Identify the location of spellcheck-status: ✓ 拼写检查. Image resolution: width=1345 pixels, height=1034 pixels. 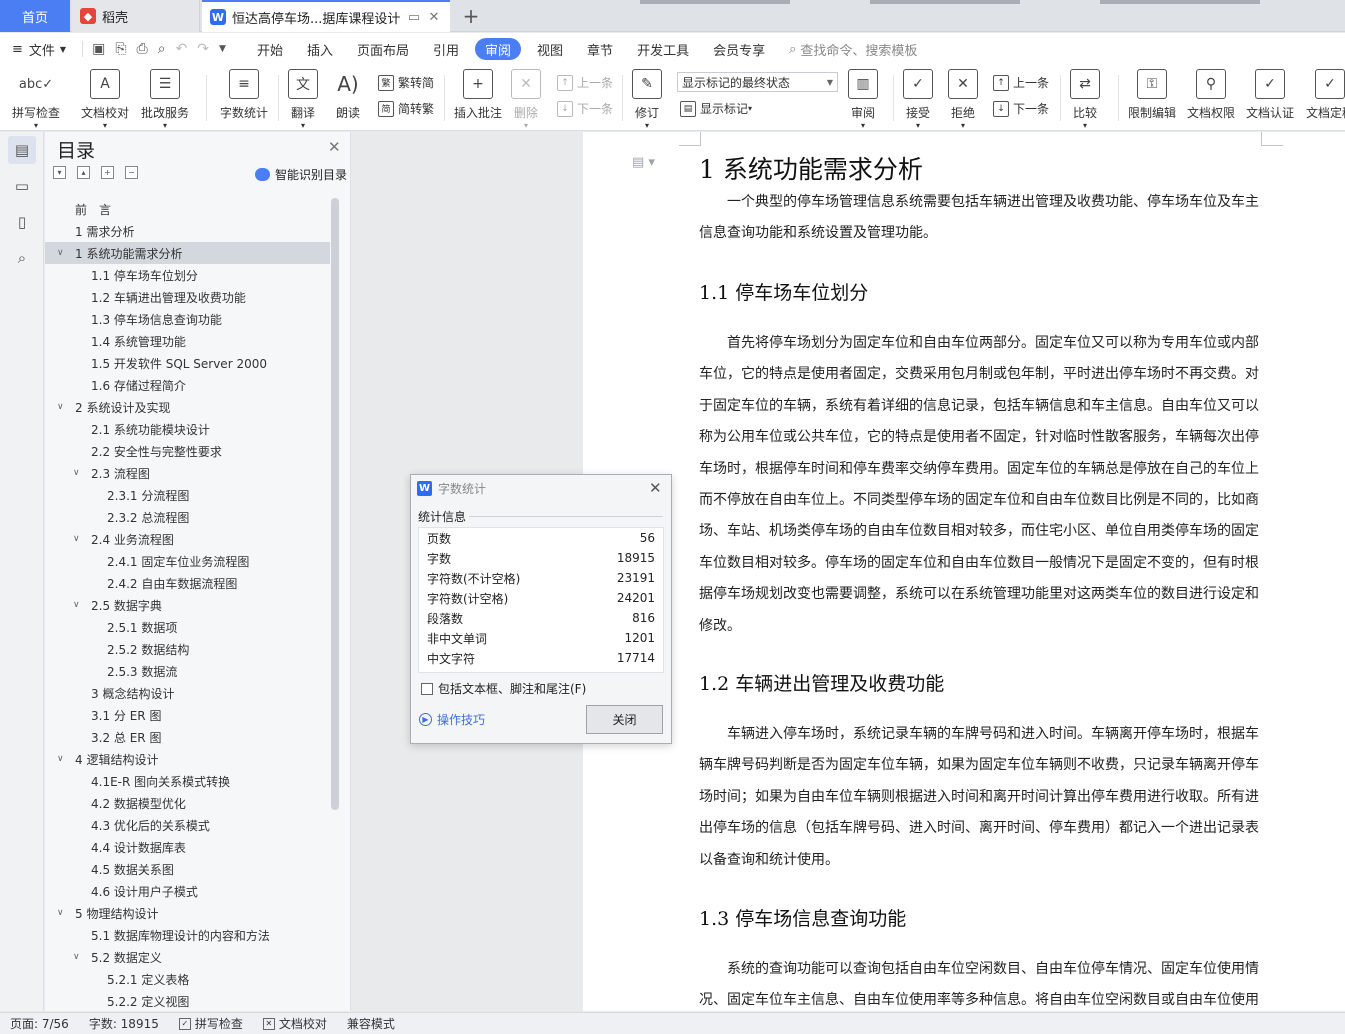
(211, 1023).